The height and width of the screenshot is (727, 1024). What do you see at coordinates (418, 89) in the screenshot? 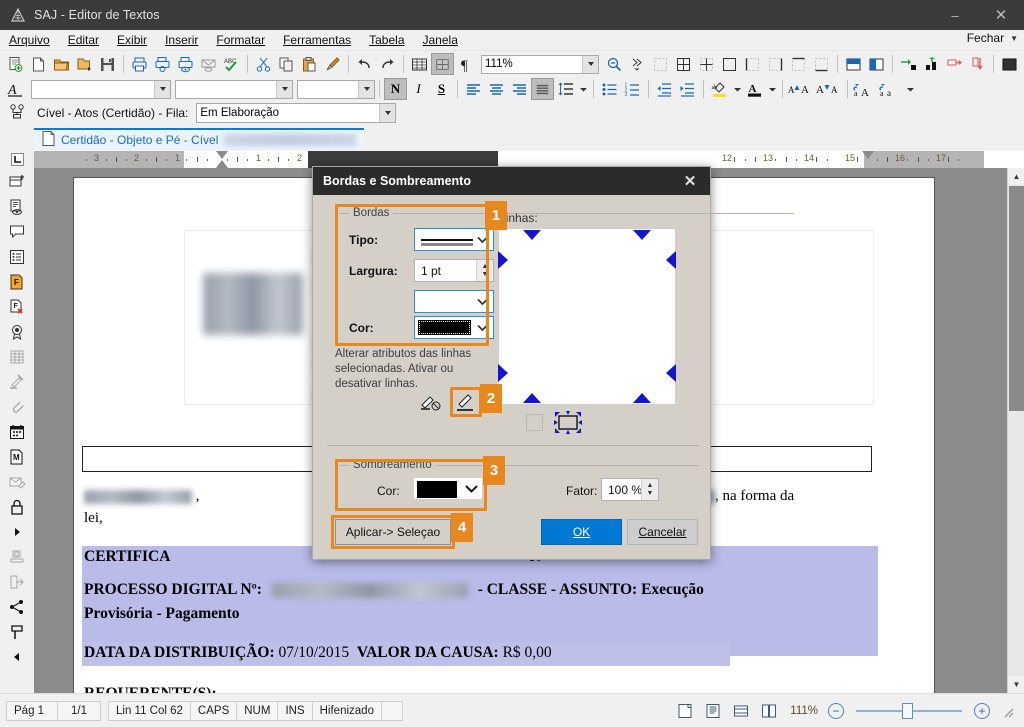
I see `italic-button: I` at bounding box center [418, 89].